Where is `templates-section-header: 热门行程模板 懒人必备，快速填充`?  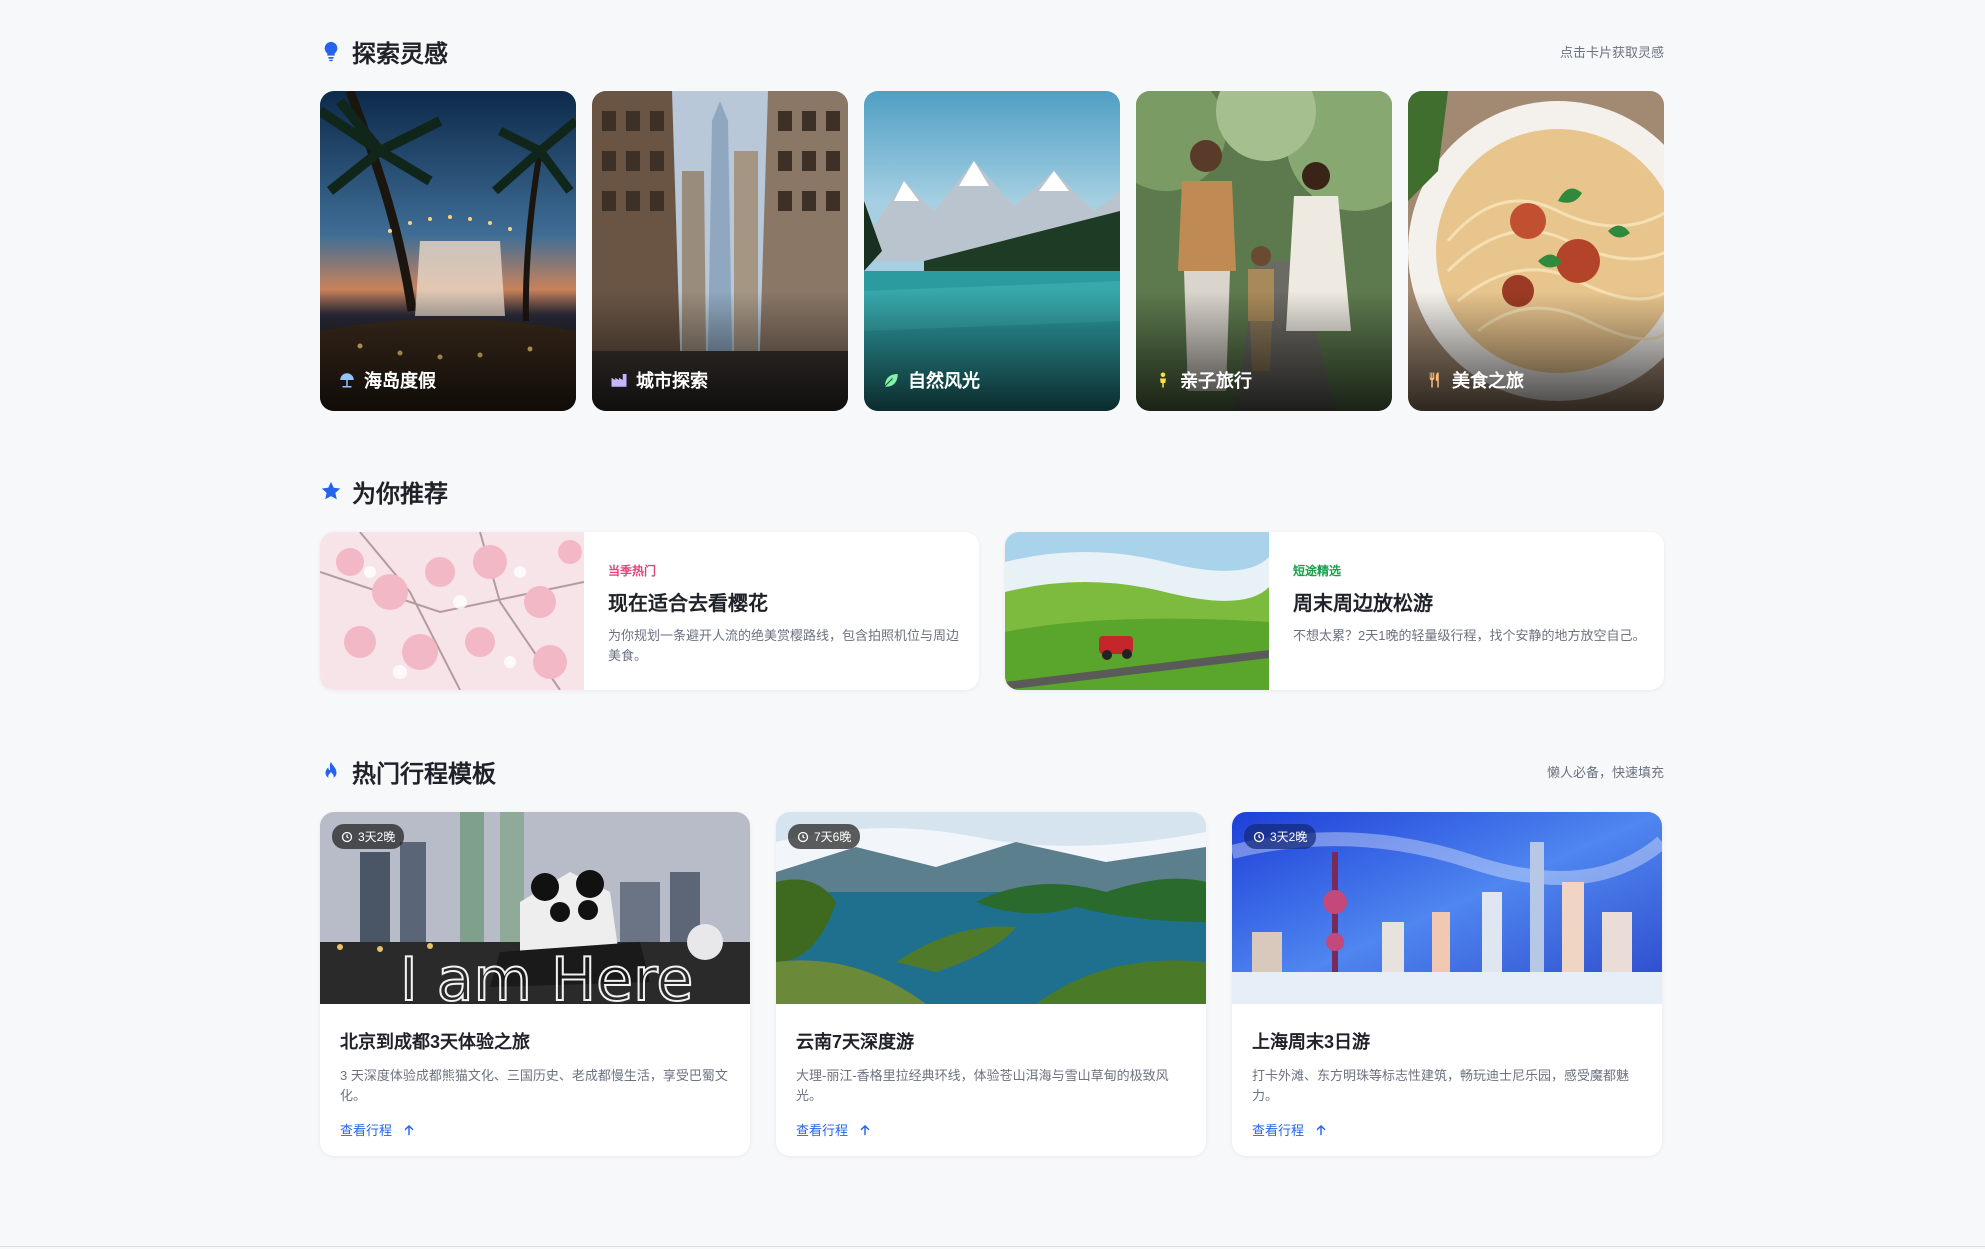
templates-section-header: 热门行程模板 懒人必备，快速填充 is located at coordinates (992, 771).